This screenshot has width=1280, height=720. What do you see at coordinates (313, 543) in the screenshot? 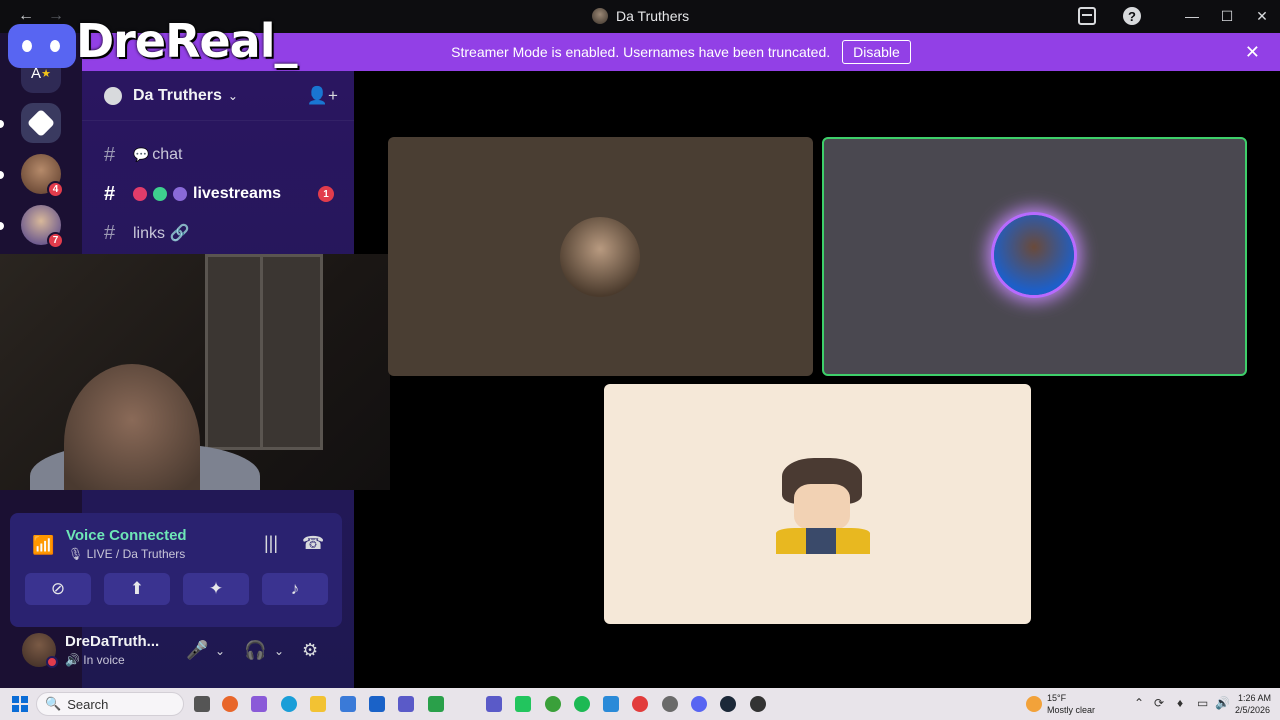
I see `disconnect-icon: ☎` at bounding box center [313, 543].